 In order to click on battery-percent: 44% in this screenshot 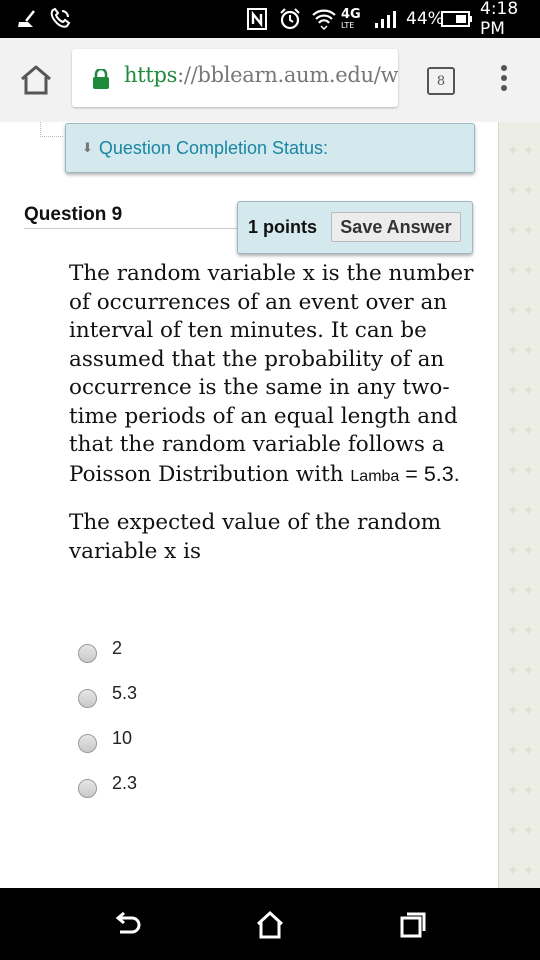, I will do `click(425, 19)`.